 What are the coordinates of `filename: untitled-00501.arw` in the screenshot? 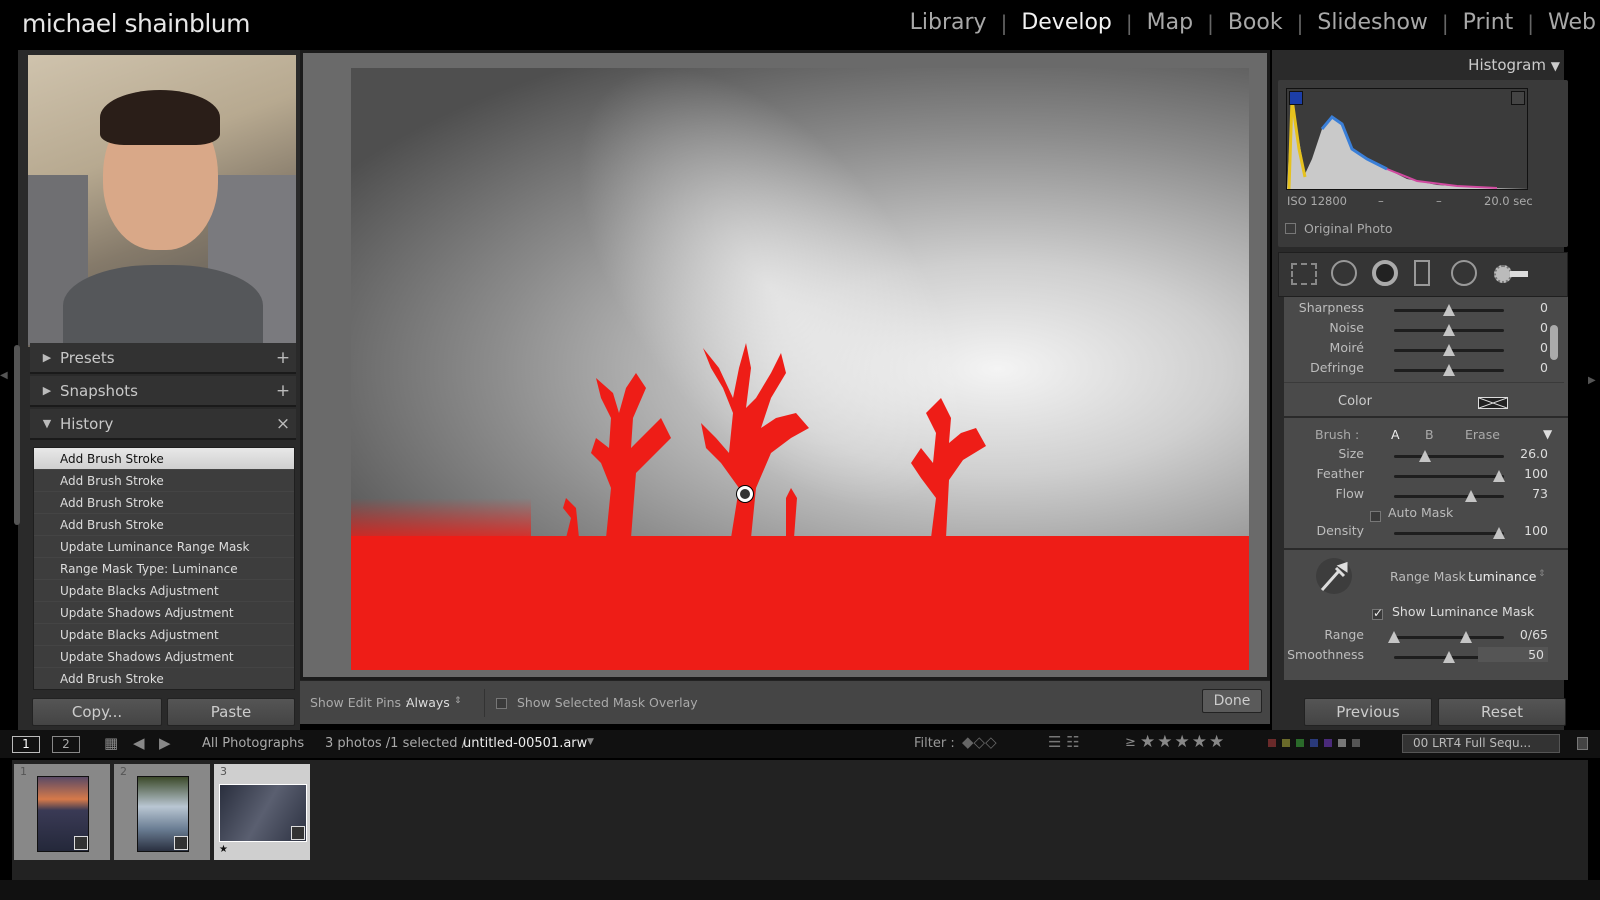 It's located at (525, 743).